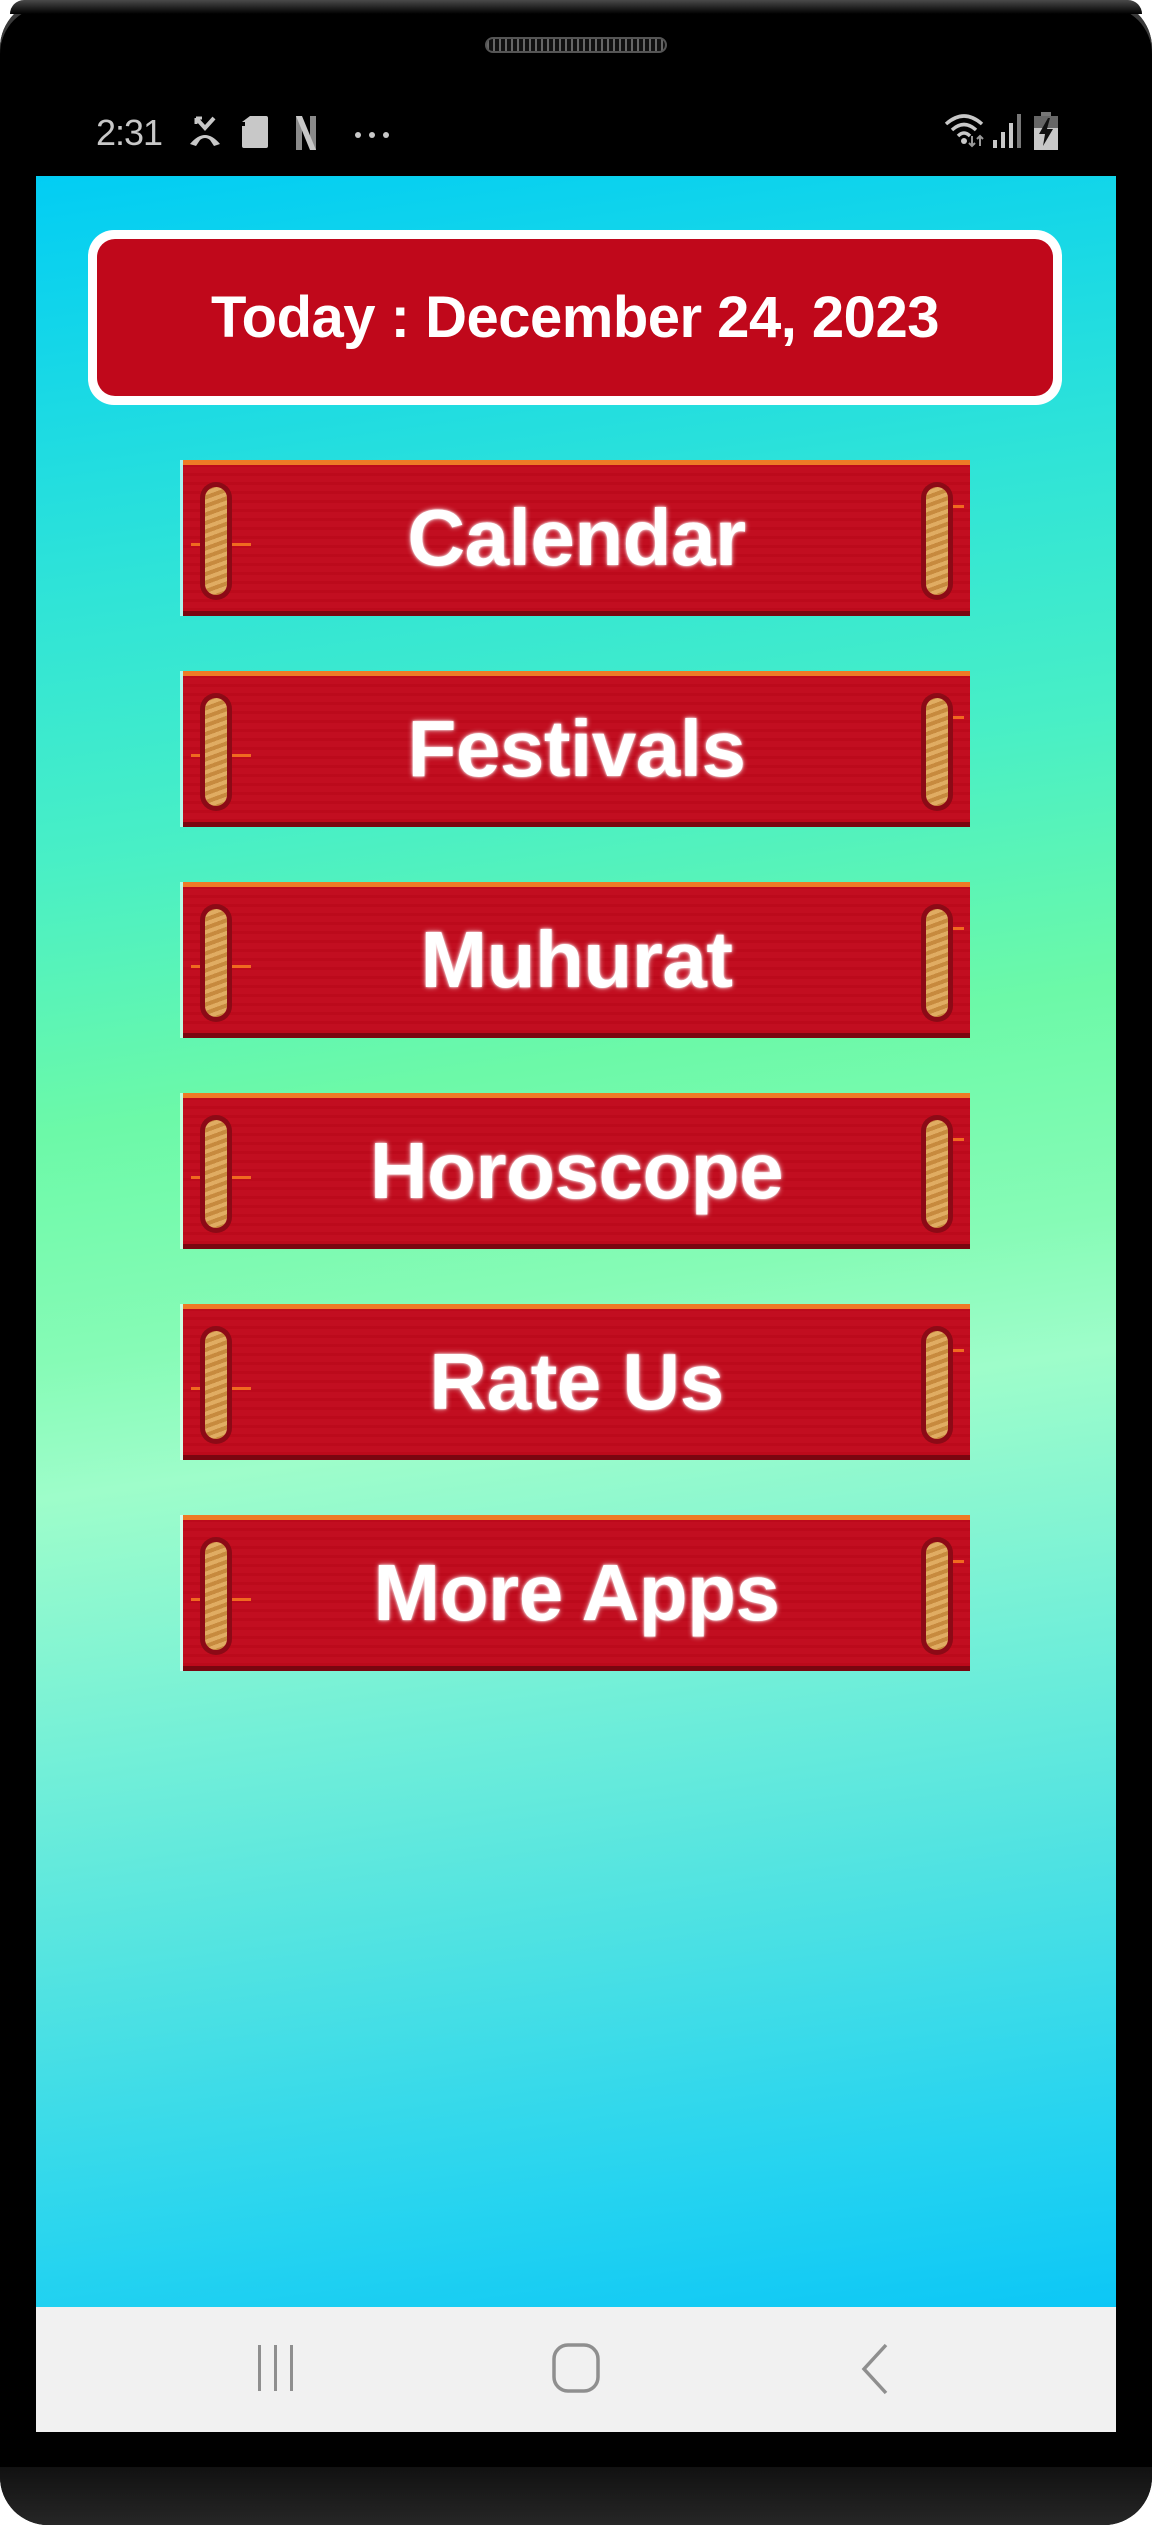  I want to click on today-date-label: Today : December 24, 2023, so click(575, 317).